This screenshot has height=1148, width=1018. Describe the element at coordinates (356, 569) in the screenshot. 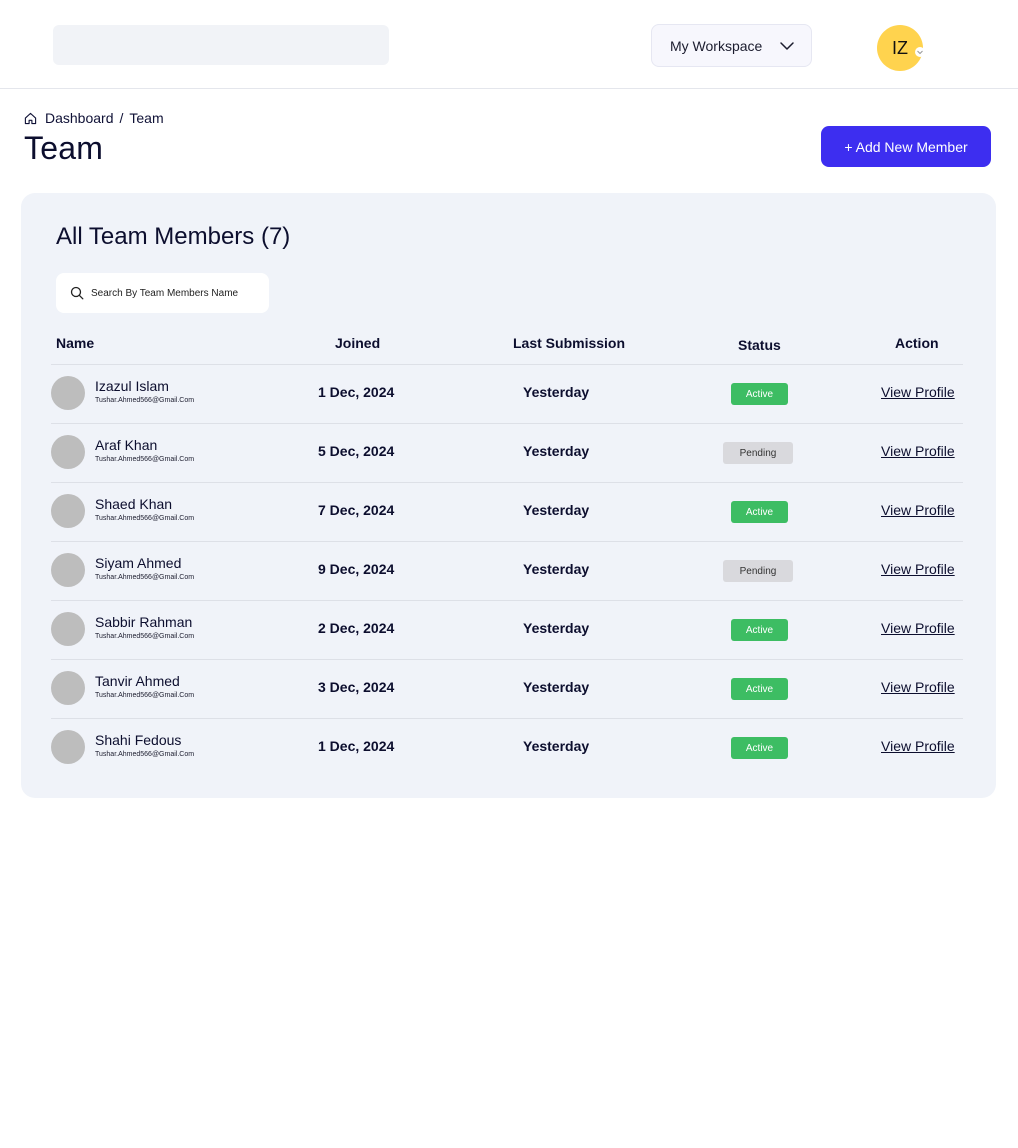

I see `member-joined: 9 Dec, 2024` at that location.